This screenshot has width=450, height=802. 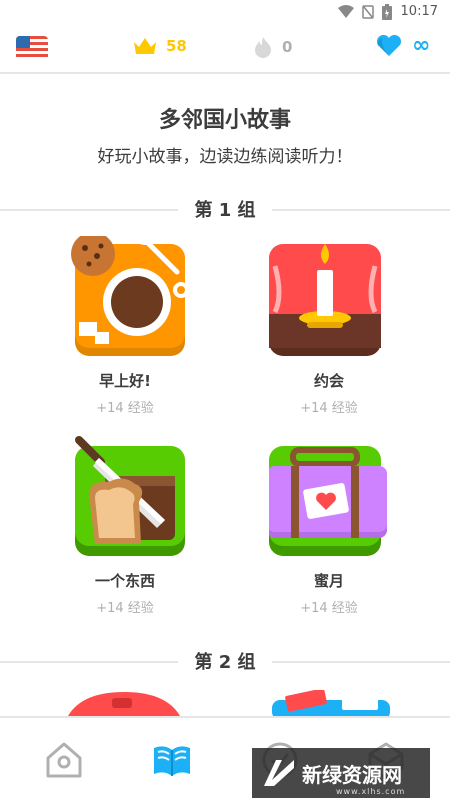 I want to click on group-header: 第 1 组, so click(x=225, y=211).